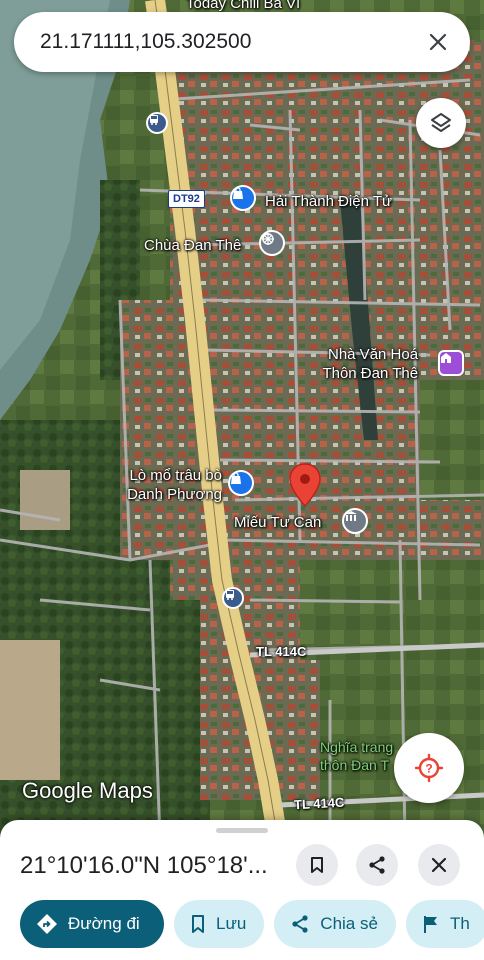 This screenshot has height=960, width=484. What do you see at coordinates (167, 485) in the screenshot?
I see `poi-label-lo-mo: Lò mổ trâu bò Danh Phương` at bounding box center [167, 485].